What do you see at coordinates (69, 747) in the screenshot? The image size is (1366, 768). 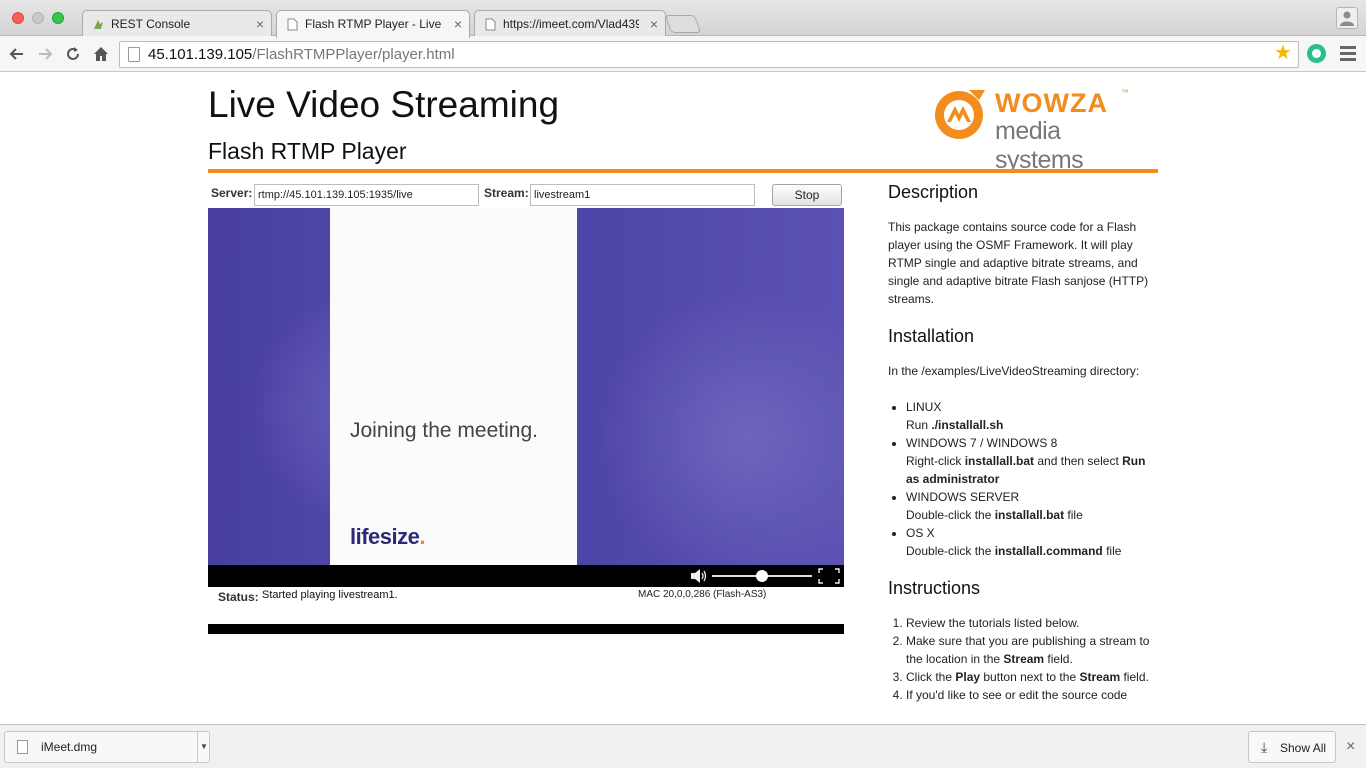 I see `download-file-name: iMeet.dmg` at bounding box center [69, 747].